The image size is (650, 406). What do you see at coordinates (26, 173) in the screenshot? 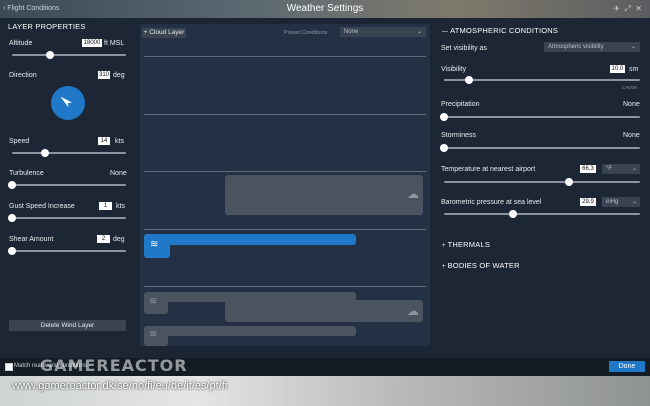
I see `turbulence-label: Turbulence` at bounding box center [26, 173].